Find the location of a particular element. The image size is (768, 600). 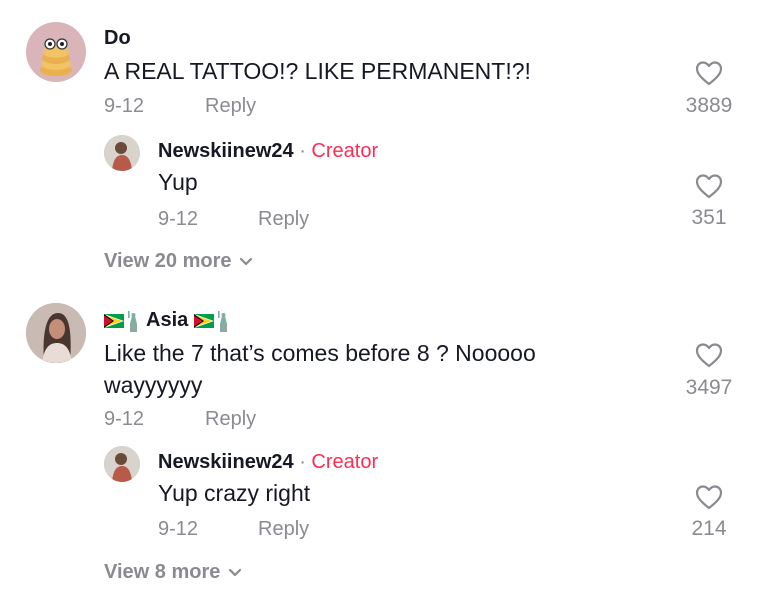

view-more-label: View 8 more is located at coordinates (162, 572).